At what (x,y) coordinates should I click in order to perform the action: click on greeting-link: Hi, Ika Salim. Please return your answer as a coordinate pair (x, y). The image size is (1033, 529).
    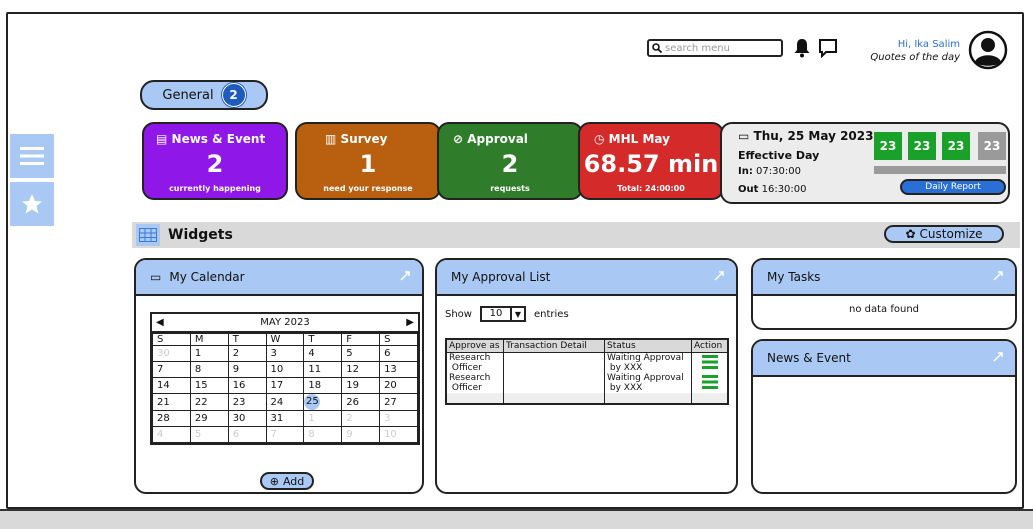
    Looking at the image, I should click on (906, 44).